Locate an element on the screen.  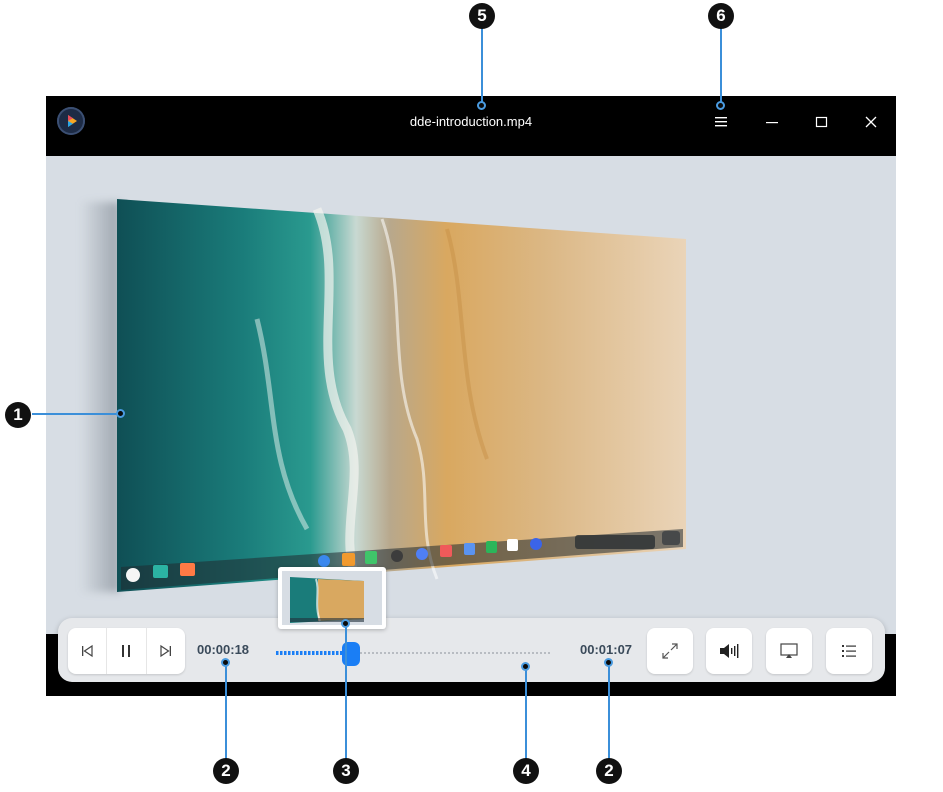
callout-marker-2a is located at coordinates (225, 662).